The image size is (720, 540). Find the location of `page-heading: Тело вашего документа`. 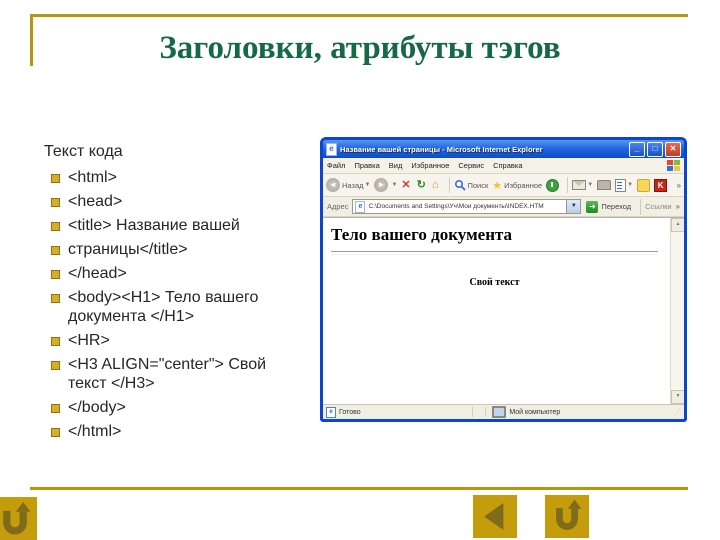

page-heading: Тело вашего документа is located at coordinates (422, 234).